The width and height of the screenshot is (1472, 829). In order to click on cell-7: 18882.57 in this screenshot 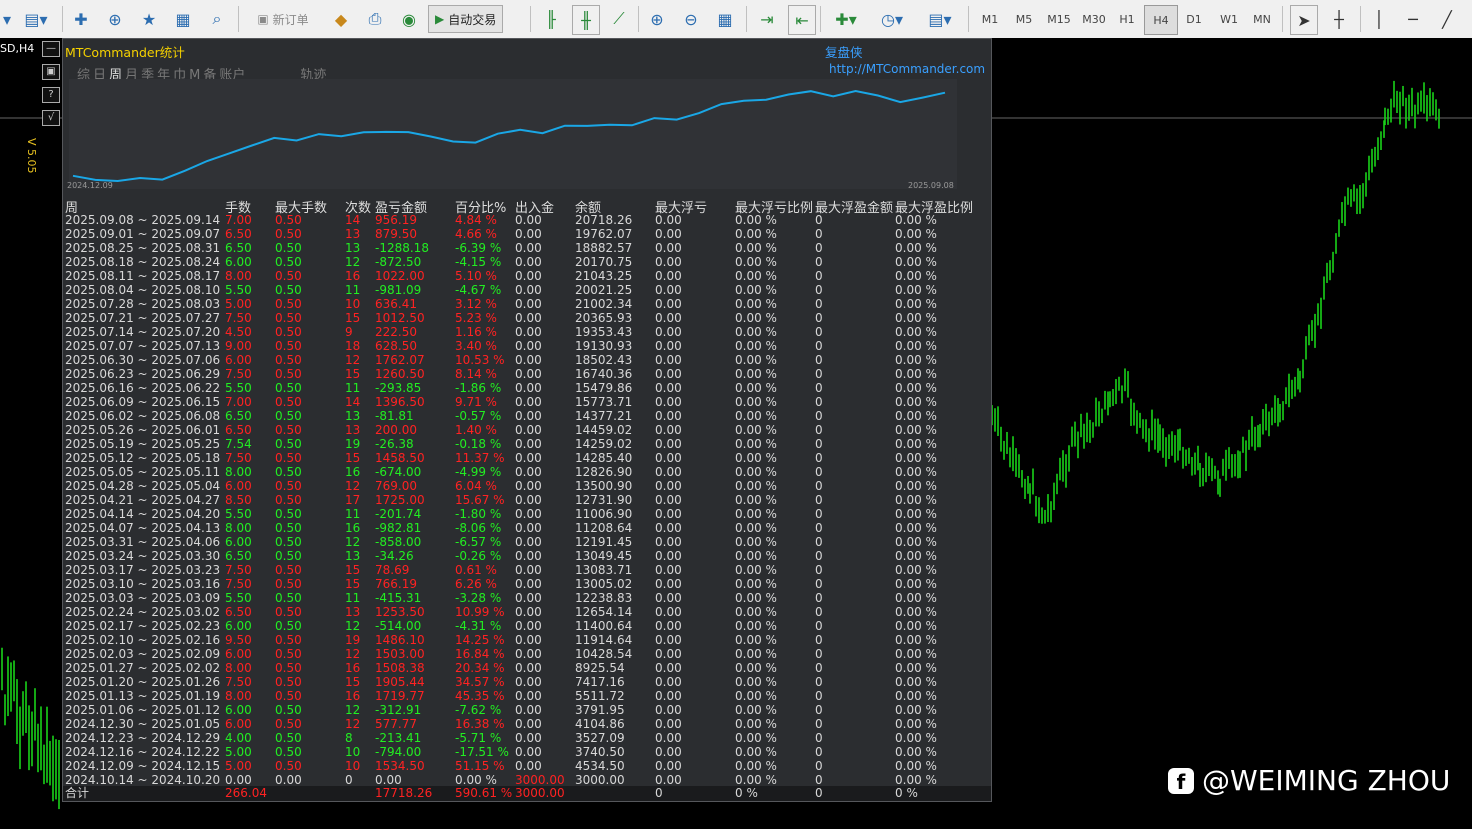, I will do `click(604, 248)`.